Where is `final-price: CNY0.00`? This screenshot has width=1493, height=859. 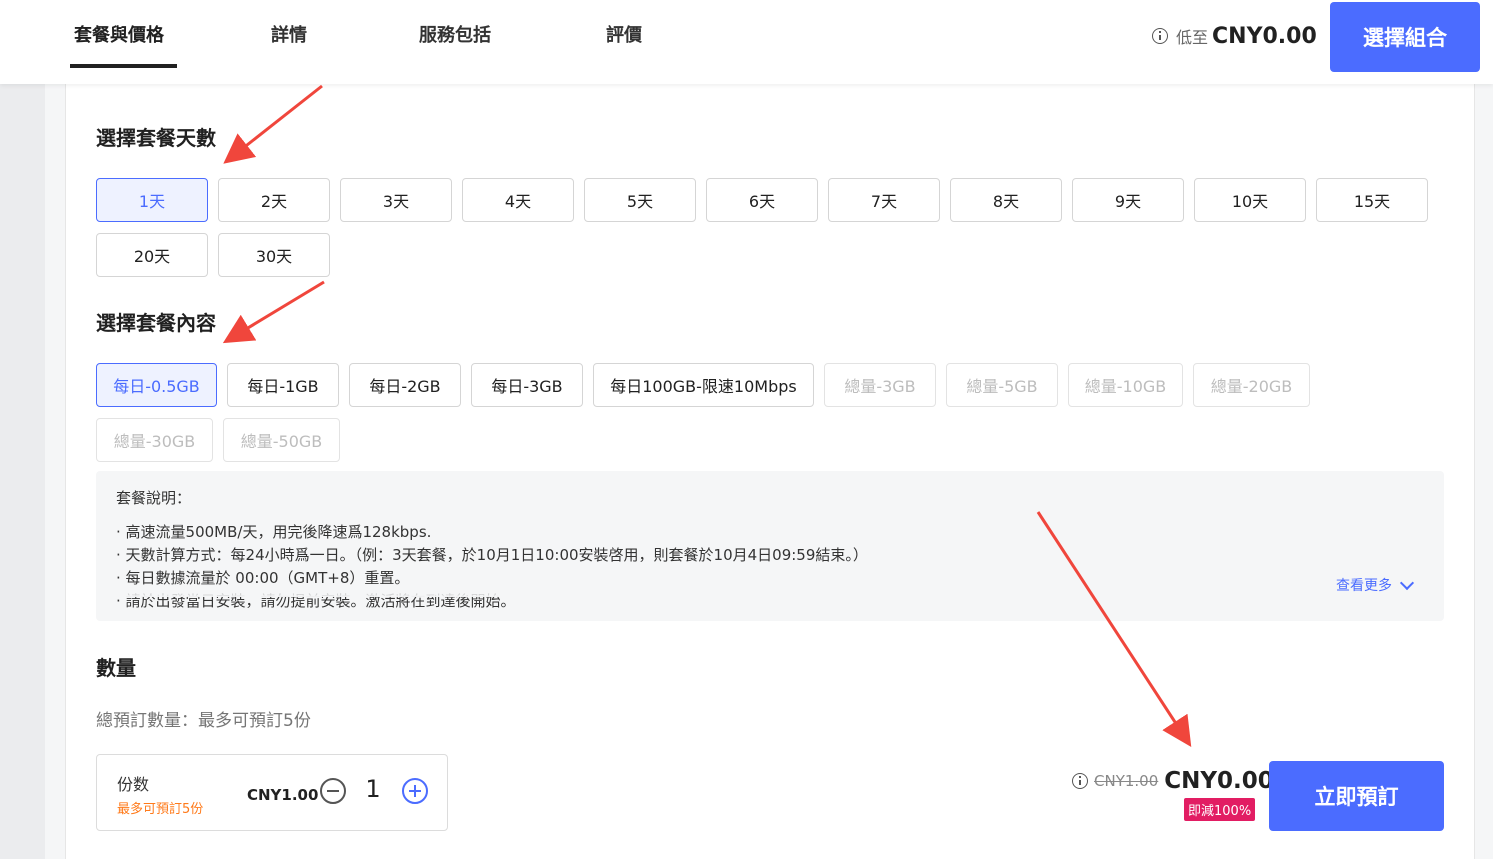
final-price: CNY0.00 is located at coordinates (1219, 781).